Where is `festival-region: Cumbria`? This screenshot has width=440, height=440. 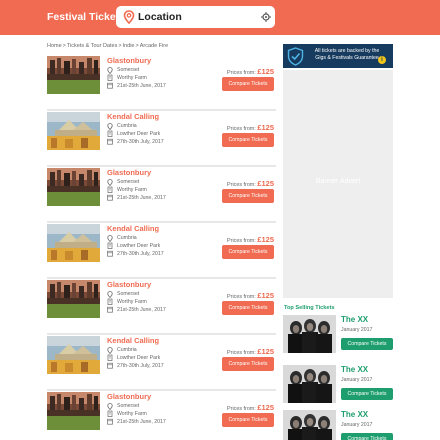 festival-region: Cumbria is located at coordinates (127, 350).